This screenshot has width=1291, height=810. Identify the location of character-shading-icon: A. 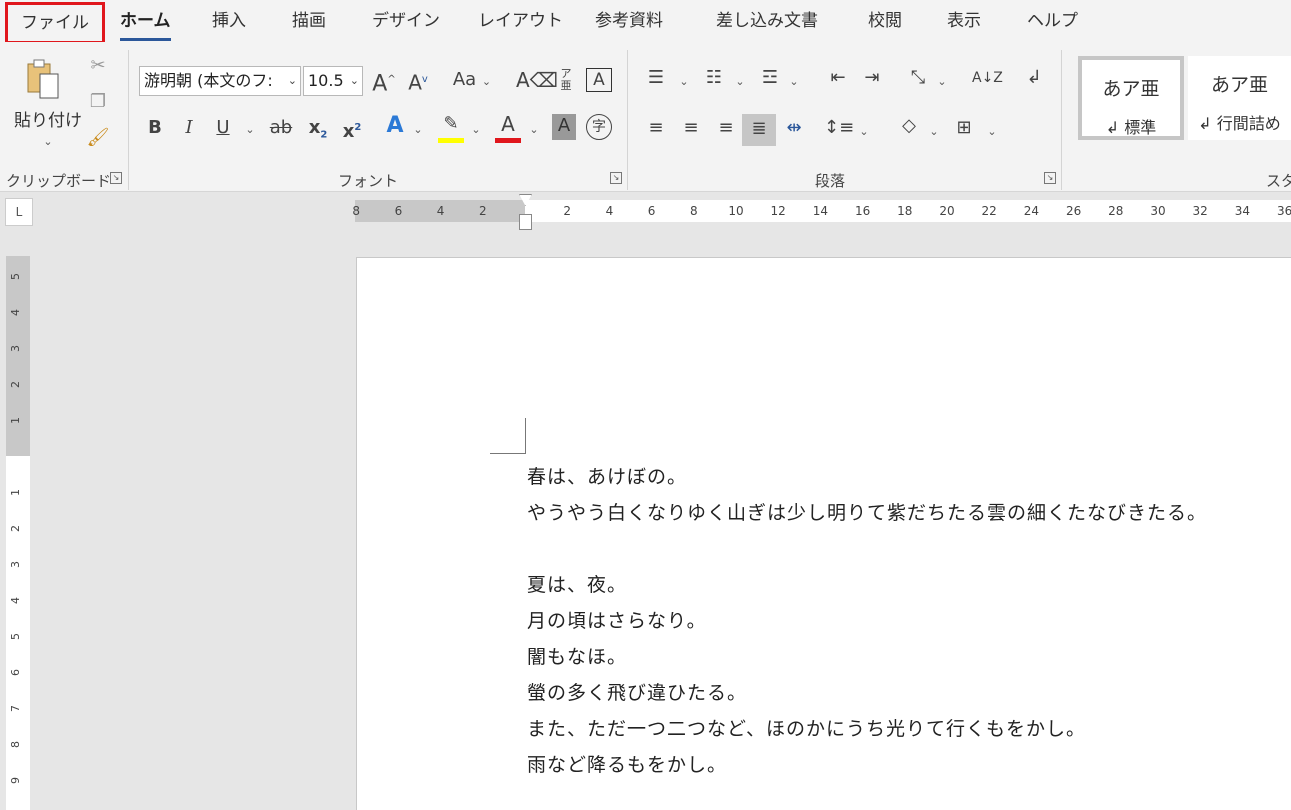
(564, 127).